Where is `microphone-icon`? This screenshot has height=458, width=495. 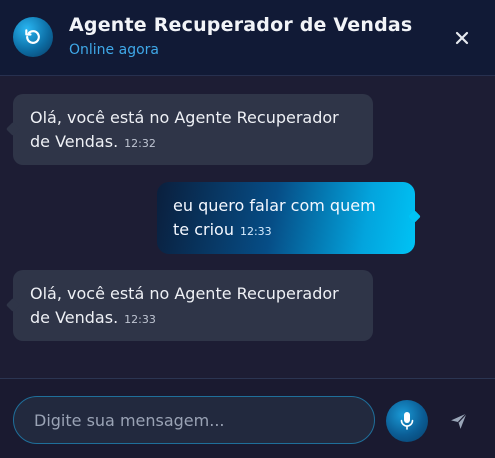 microphone-icon is located at coordinates (407, 421).